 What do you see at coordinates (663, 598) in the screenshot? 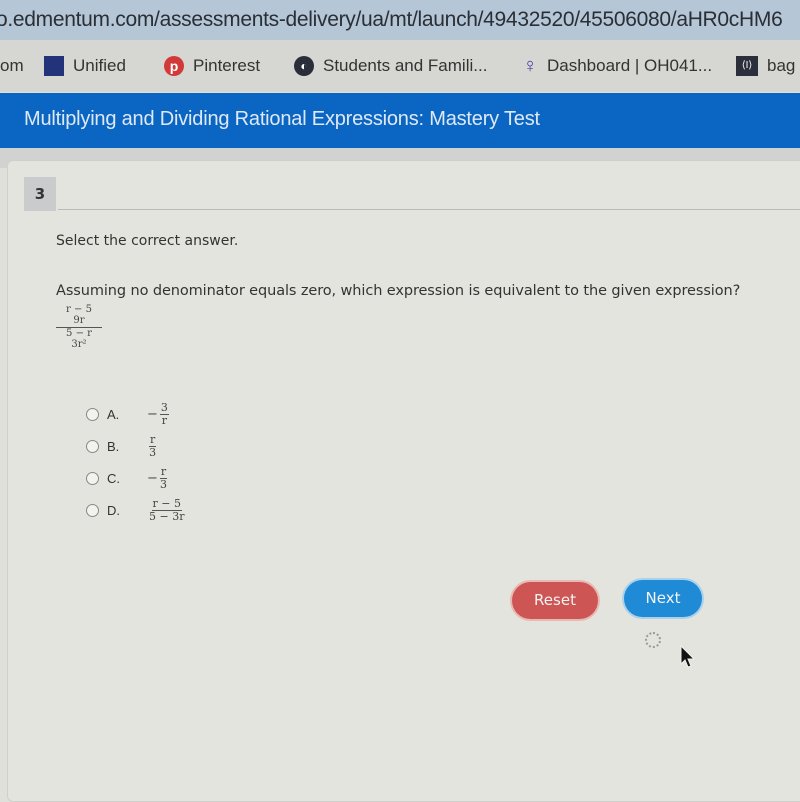
I see `next-button: Next` at bounding box center [663, 598].